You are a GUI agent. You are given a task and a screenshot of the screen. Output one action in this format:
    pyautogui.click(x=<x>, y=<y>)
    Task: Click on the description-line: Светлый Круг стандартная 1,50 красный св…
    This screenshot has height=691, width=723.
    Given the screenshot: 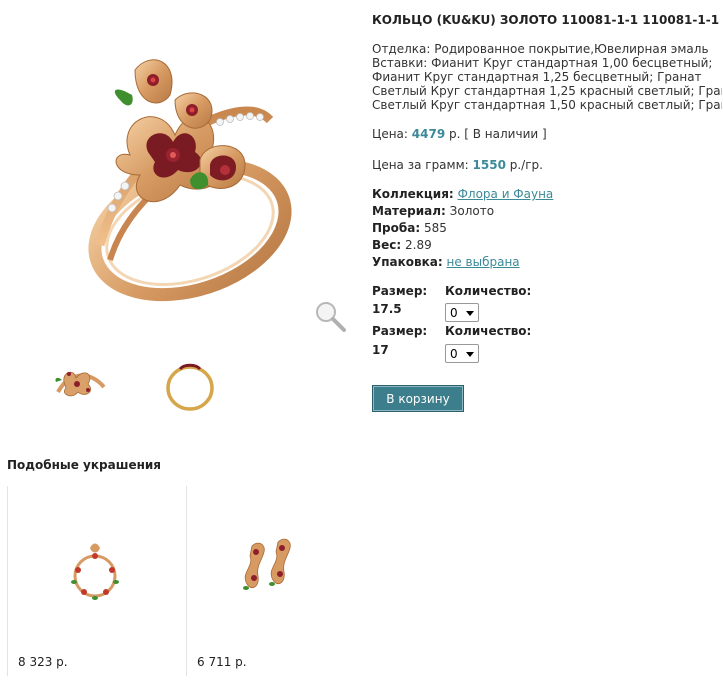 What is the action you would take?
    pyautogui.click(x=547, y=105)
    